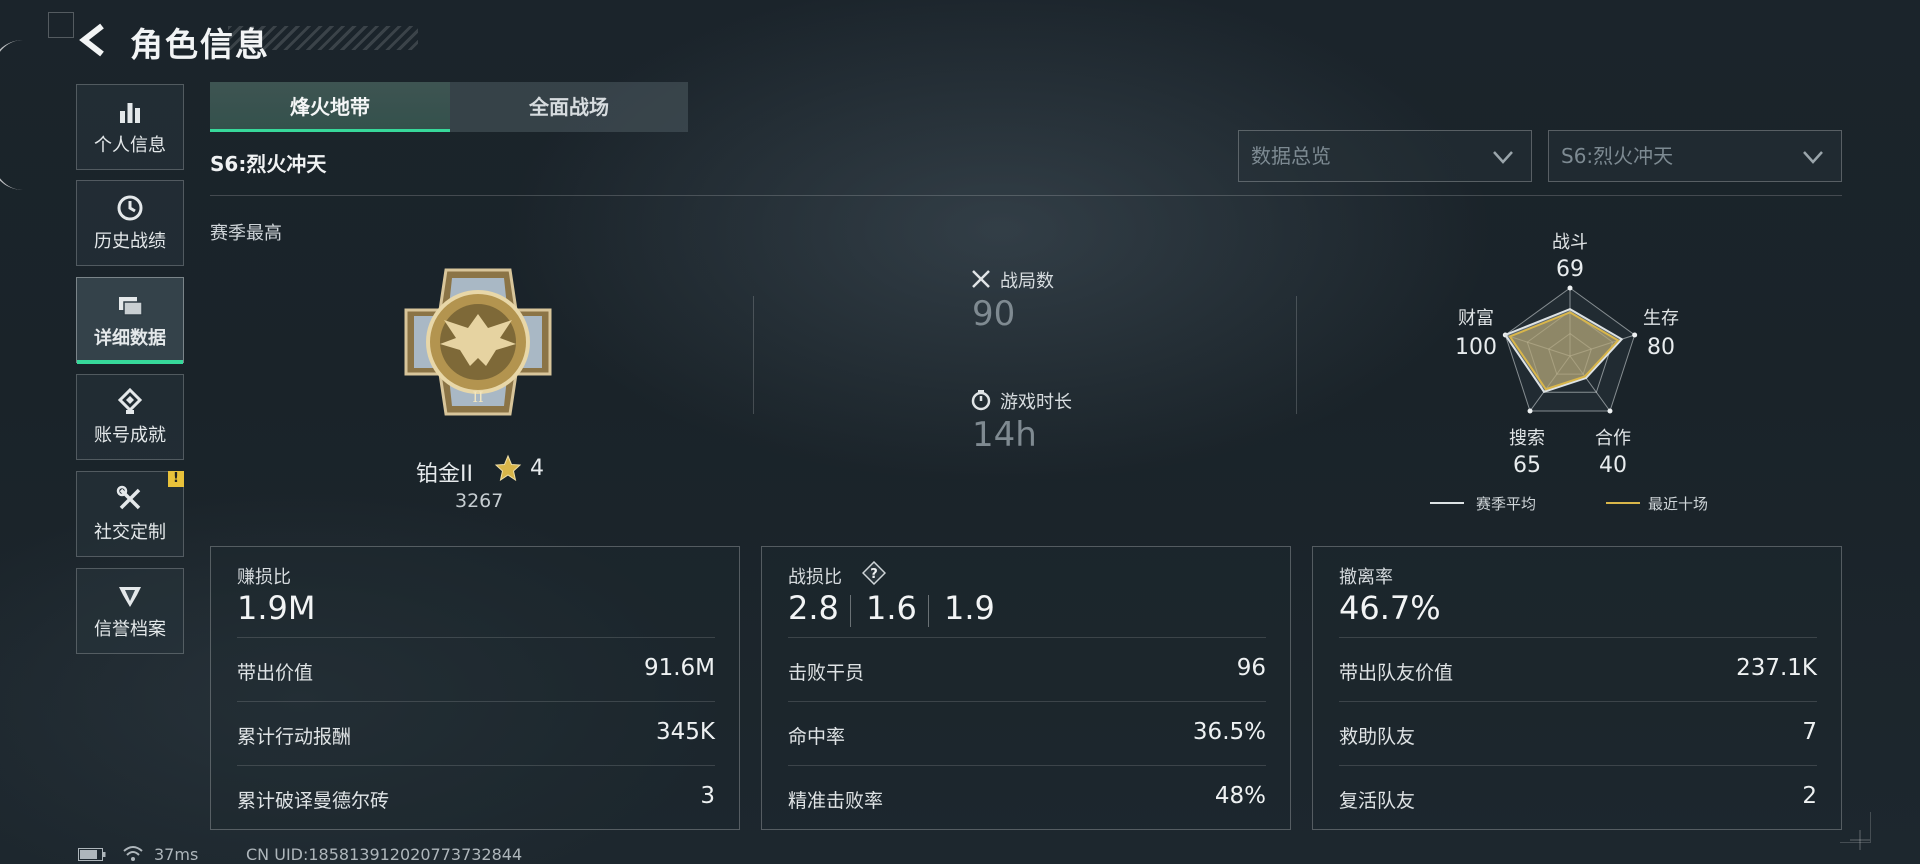  Describe the element at coordinates (92, 854) in the screenshot. I see `battery-icon` at that location.